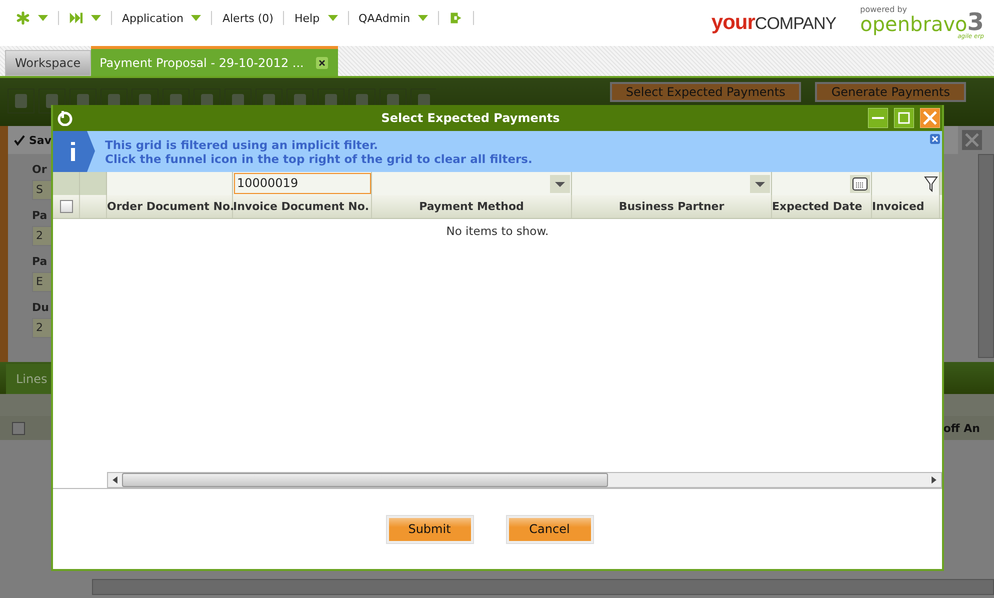  What do you see at coordinates (384, 18) in the screenshot?
I see `nav-menu-item: QAAdmin` at bounding box center [384, 18].